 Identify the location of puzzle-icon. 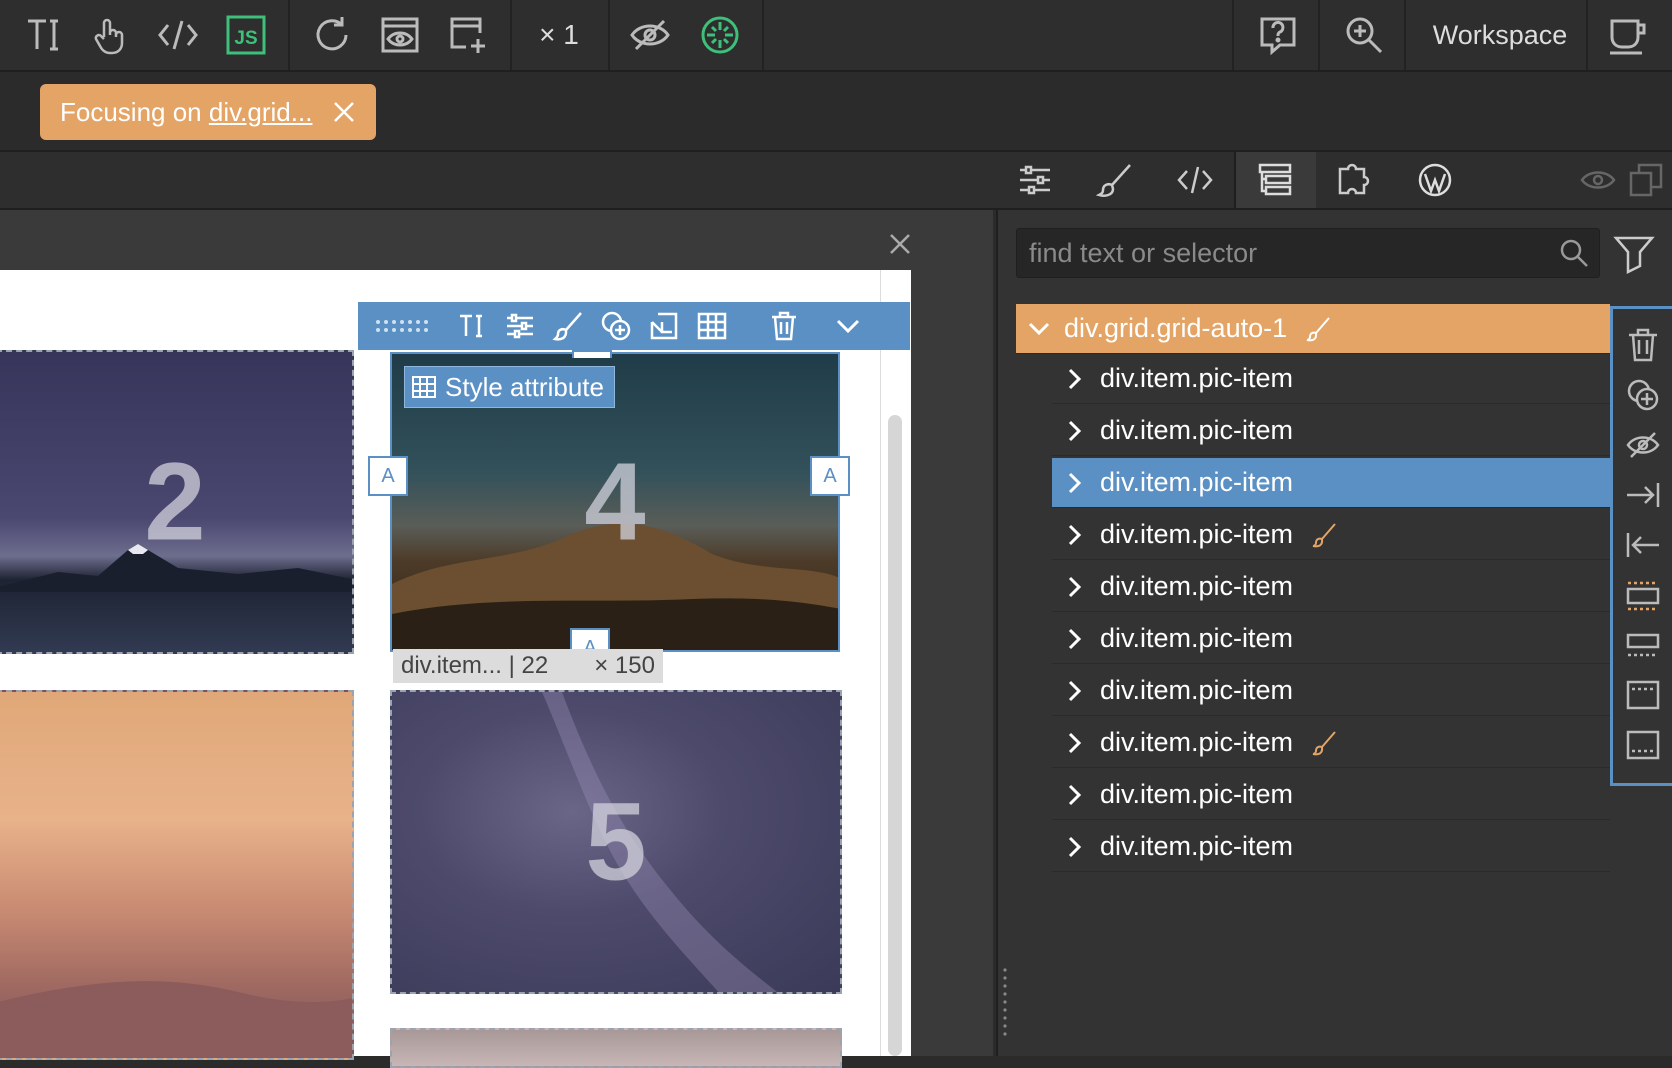
(1355, 180).